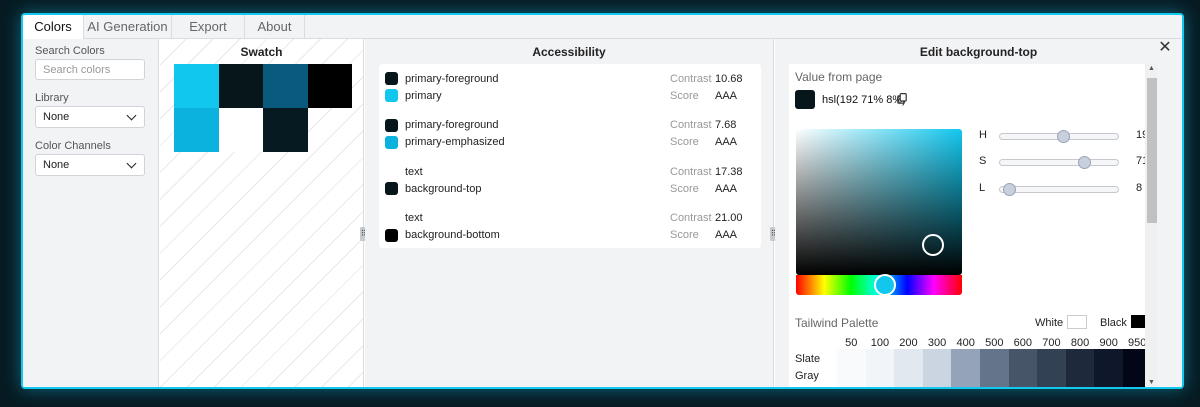 This screenshot has height=407, width=1200. I want to click on shade-label: 500, so click(994, 343).